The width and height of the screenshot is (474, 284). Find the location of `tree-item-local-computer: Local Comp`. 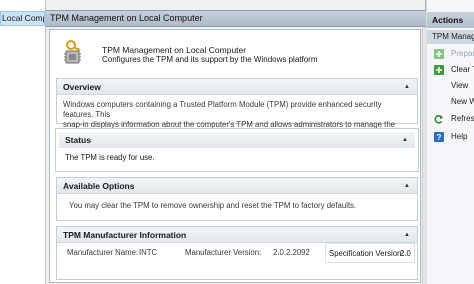

tree-item-local-computer: Local Comp is located at coordinates (22, 18).